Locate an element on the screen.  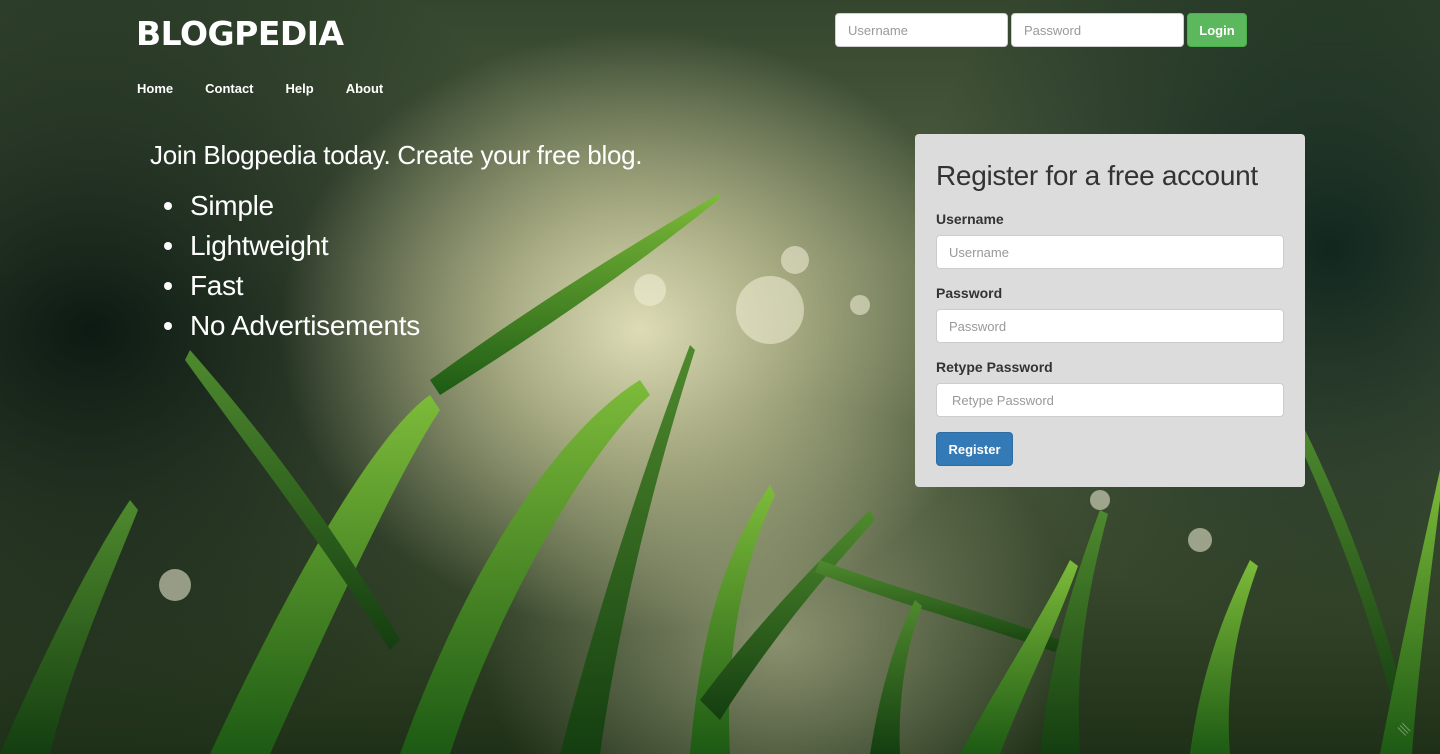
register-button: Register is located at coordinates (974, 449).